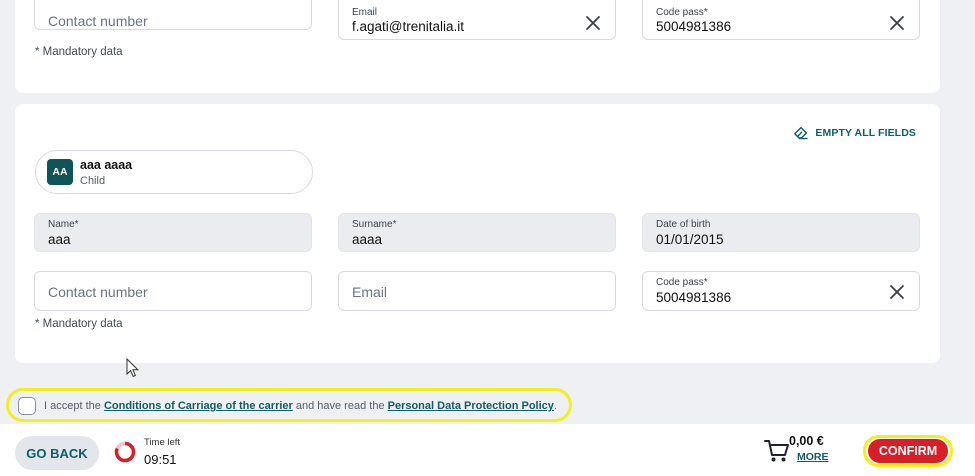 The height and width of the screenshot is (476, 975). I want to click on time-left-label: Time left, so click(162, 442).